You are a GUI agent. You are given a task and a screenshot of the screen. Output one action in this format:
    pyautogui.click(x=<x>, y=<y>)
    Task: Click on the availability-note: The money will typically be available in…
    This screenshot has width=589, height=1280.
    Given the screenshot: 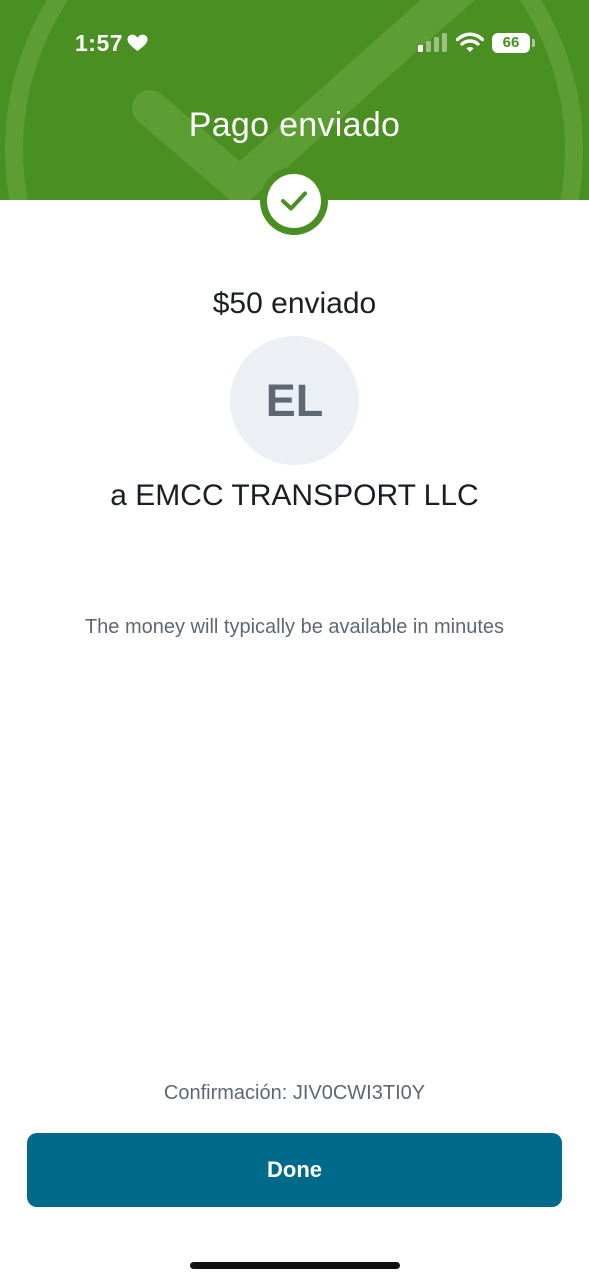 What is the action you would take?
    pyautogui.click(x=294, y=627)
    